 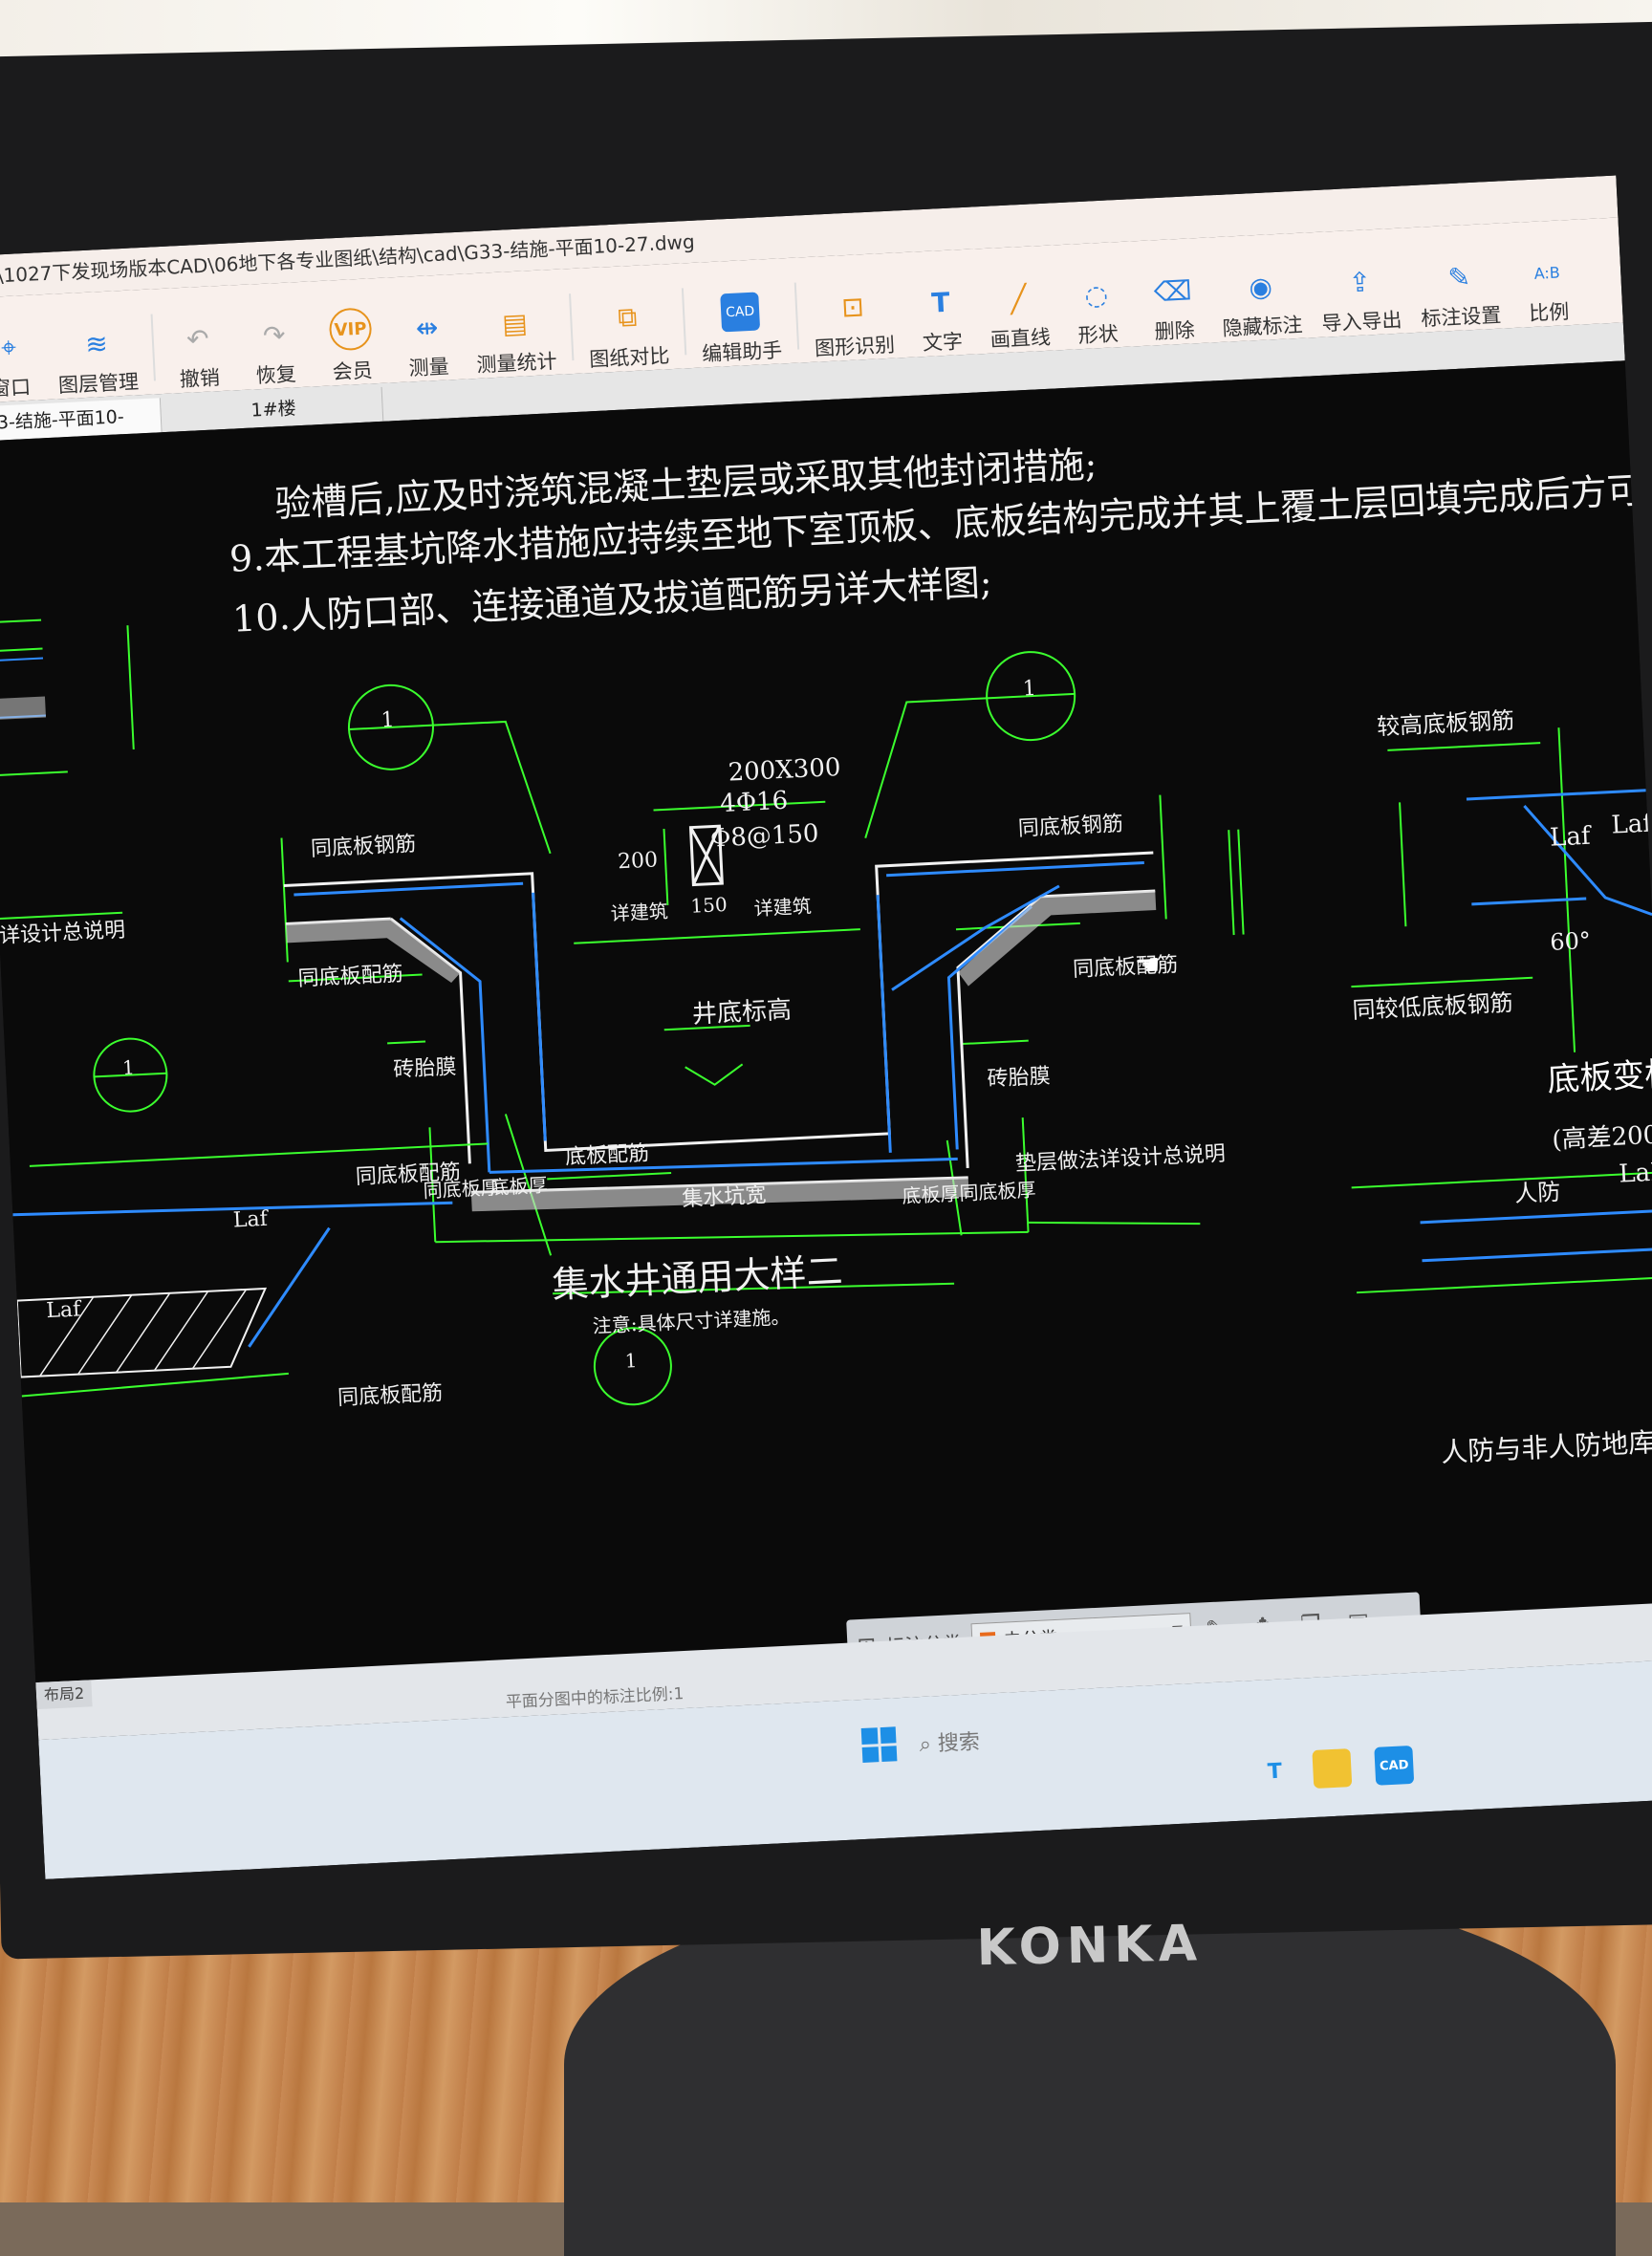 I want to click on edit-assistant-icon: CAD, so click(x=740, y=313).